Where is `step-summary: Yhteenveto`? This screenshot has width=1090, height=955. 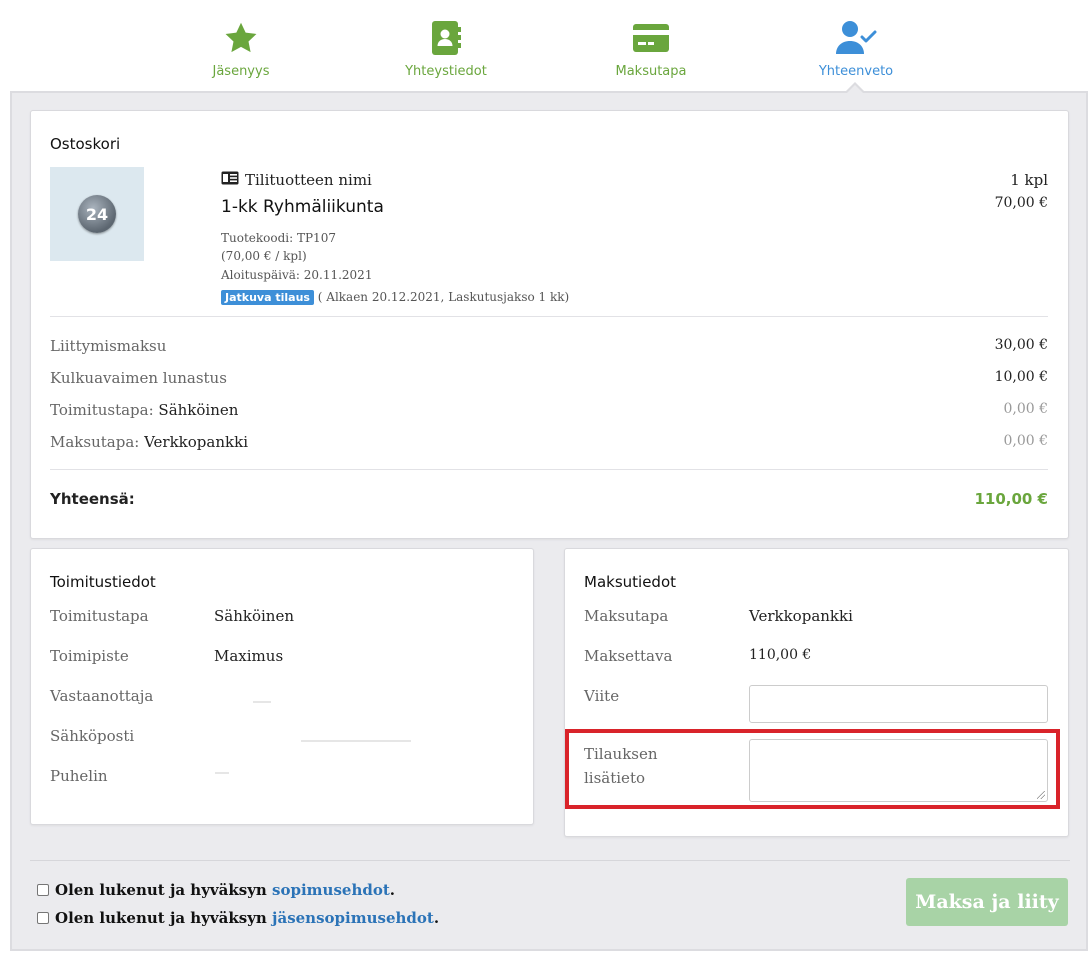
step-summary: Yhteenveto is located at coordinates (856, 48).